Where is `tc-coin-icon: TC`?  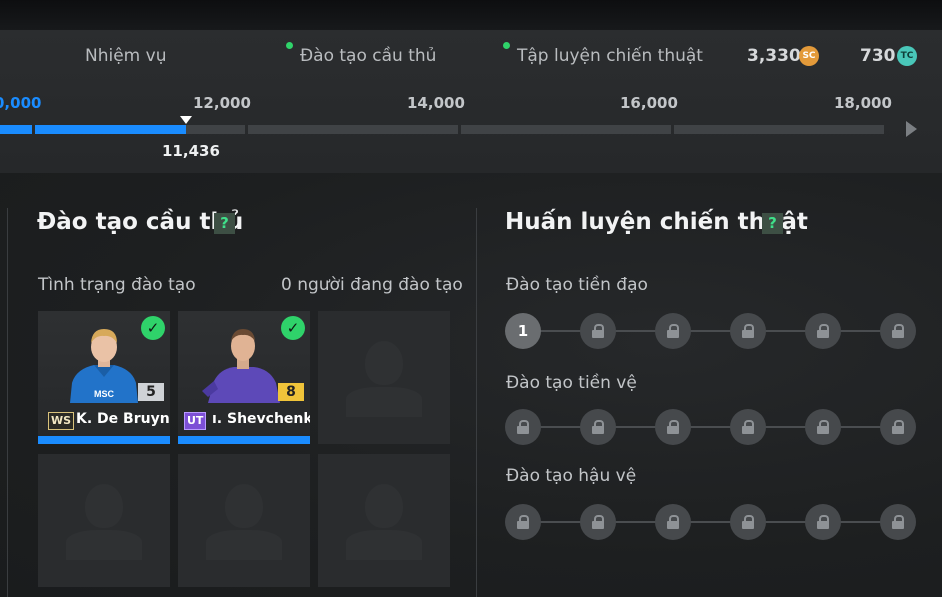 tc-coin-icon: TC is located at coordinates (907, 56).